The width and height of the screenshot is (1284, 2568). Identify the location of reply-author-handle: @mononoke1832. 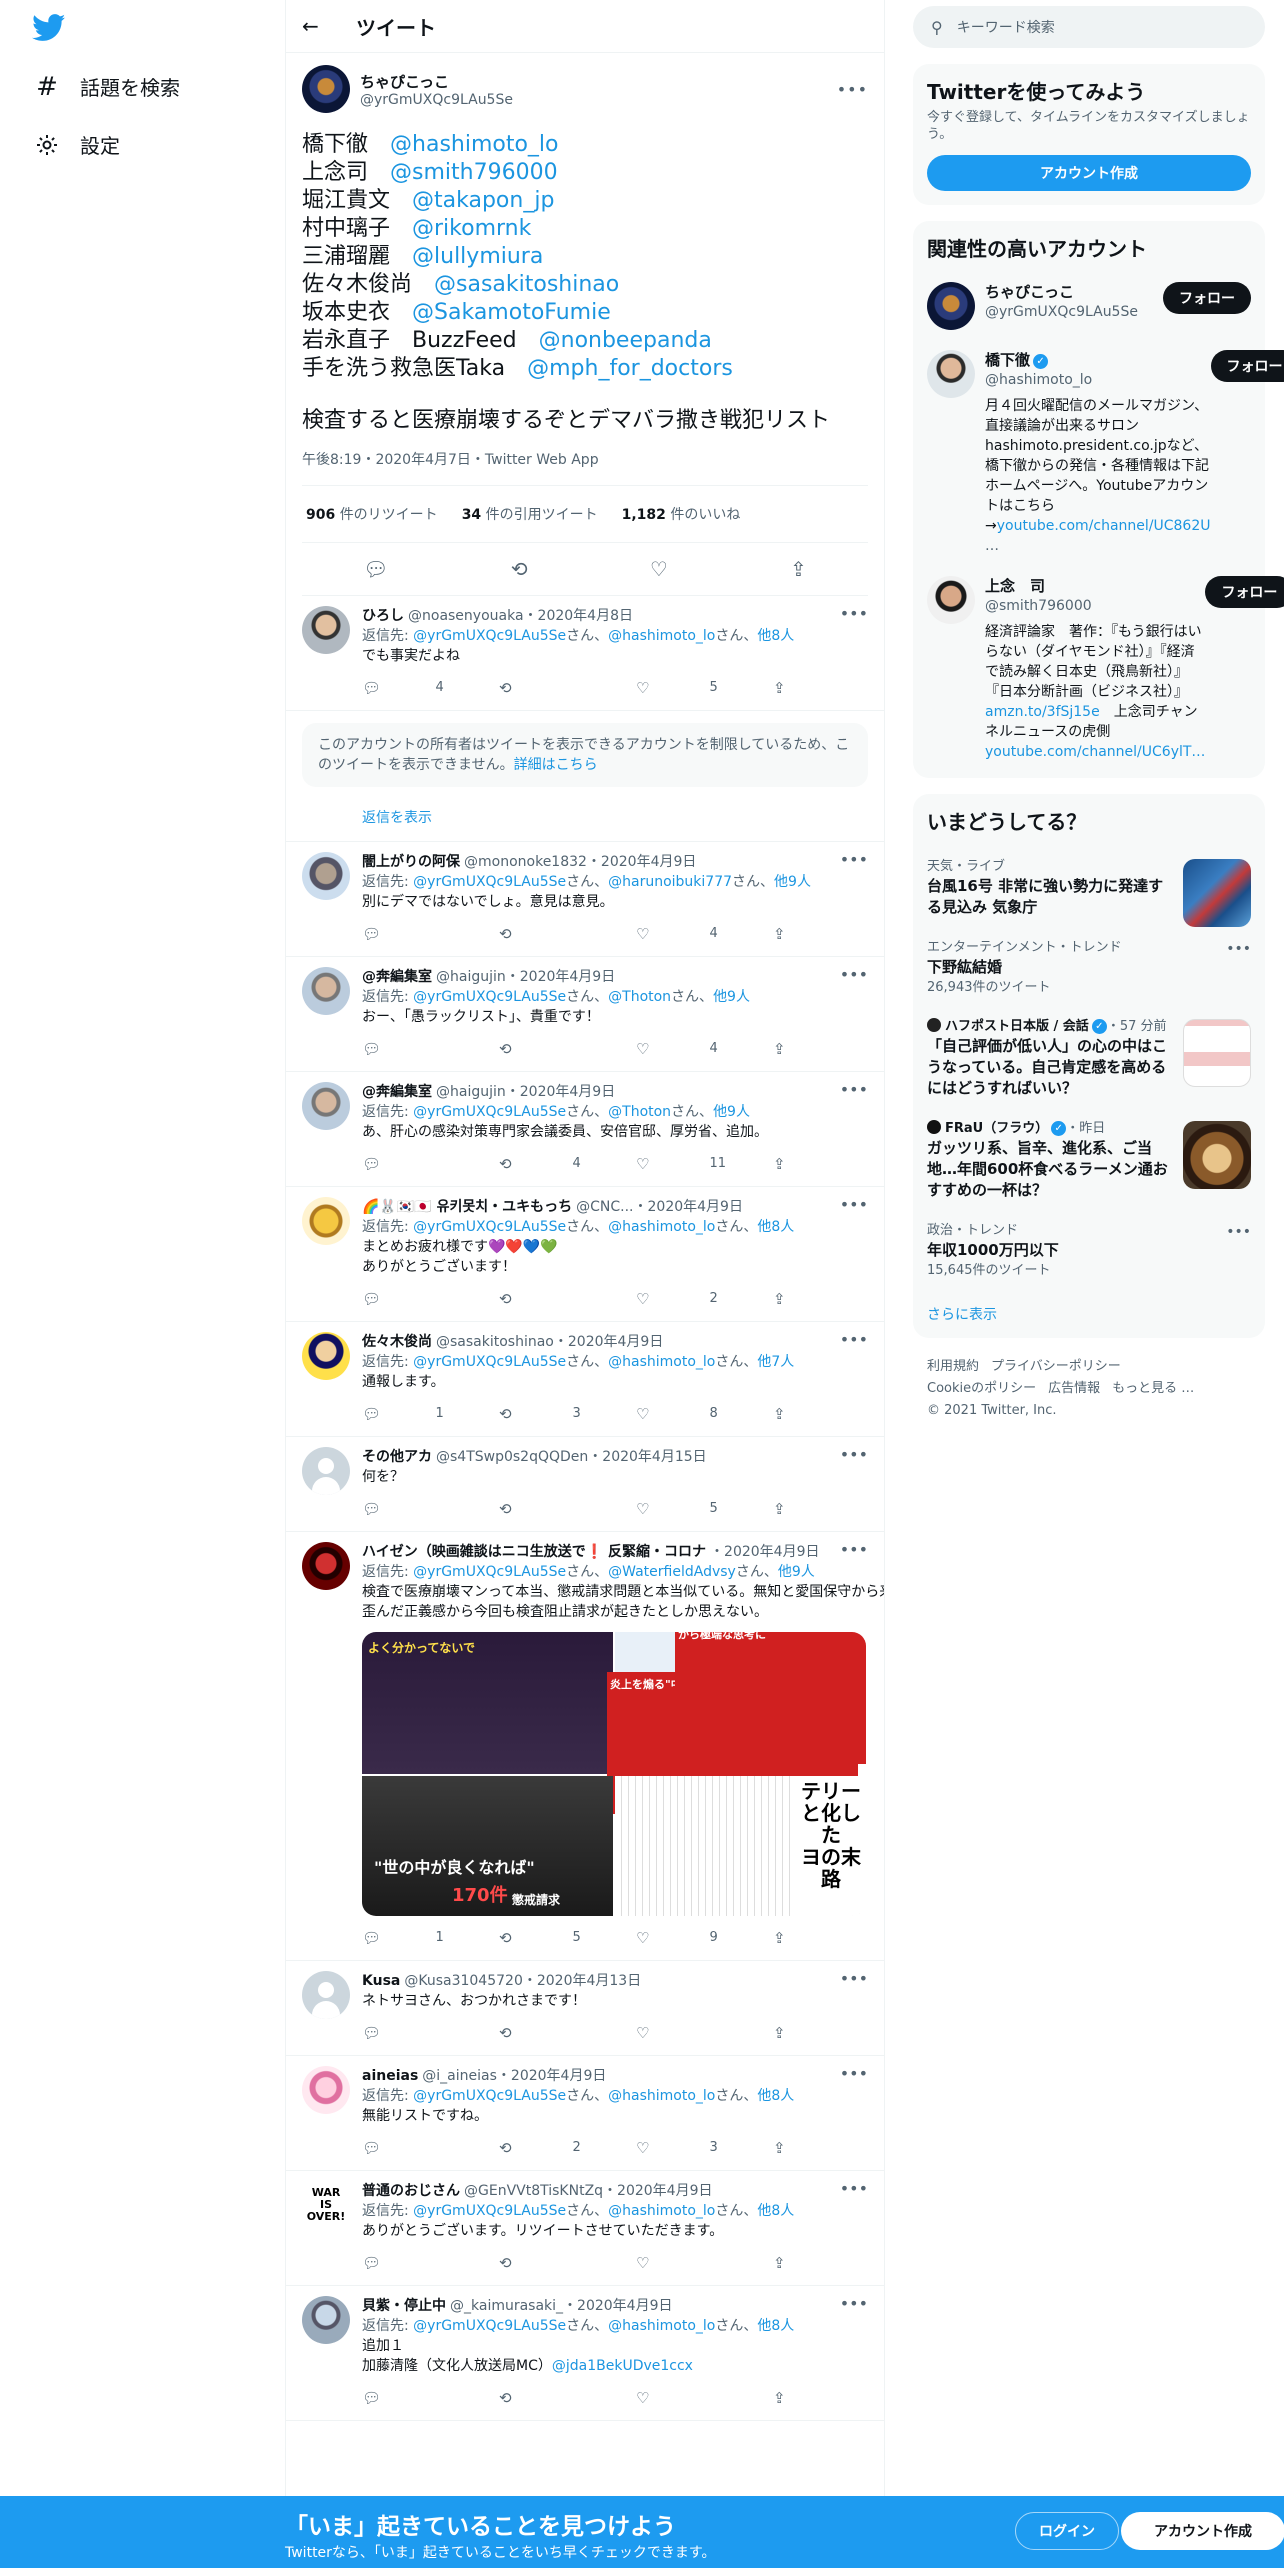
(525, 862).